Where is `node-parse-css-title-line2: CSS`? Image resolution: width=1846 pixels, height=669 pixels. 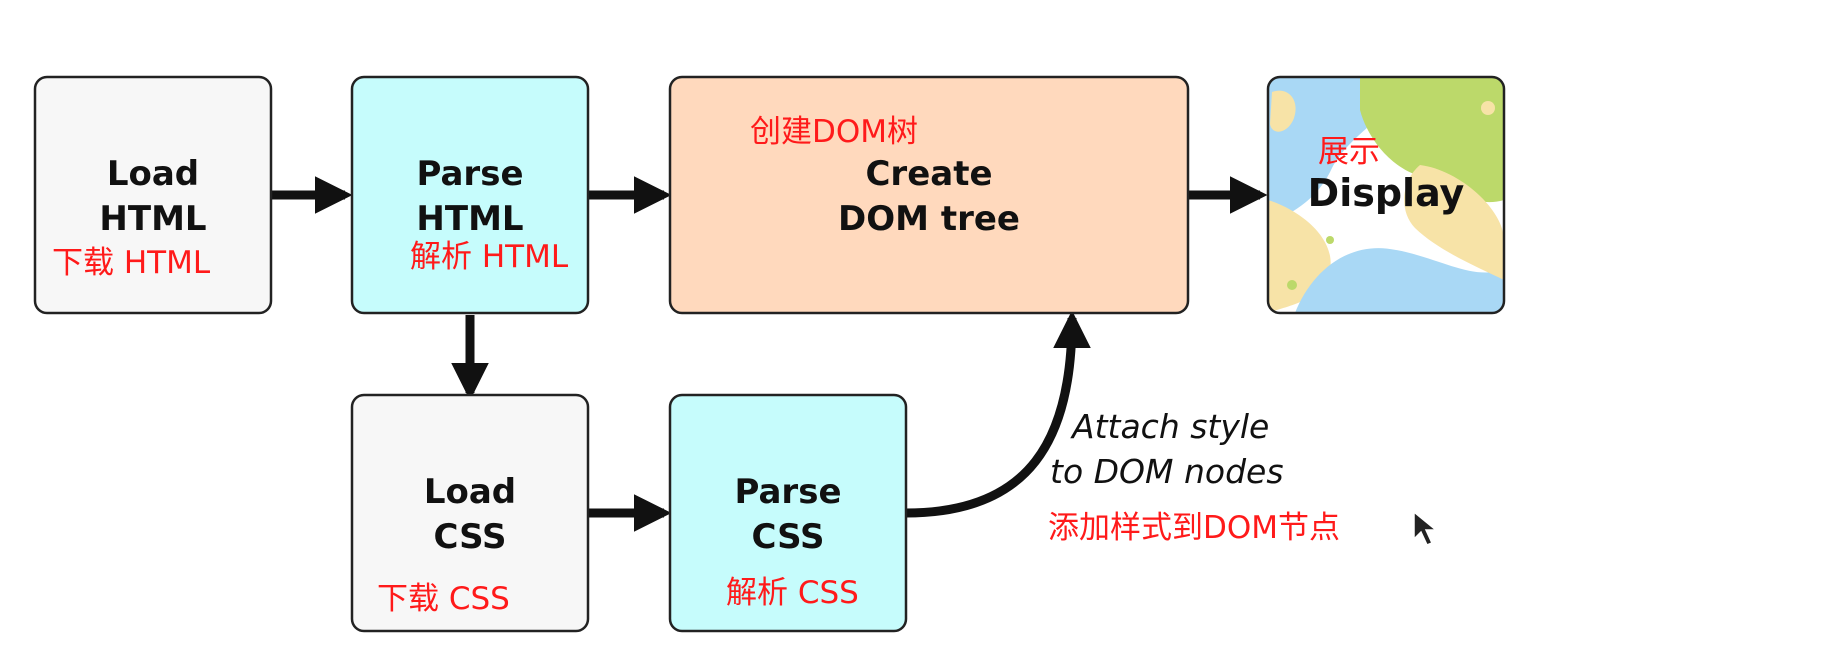 node-parse-css-title-line2: CSS is located at coordinates (787, 537).